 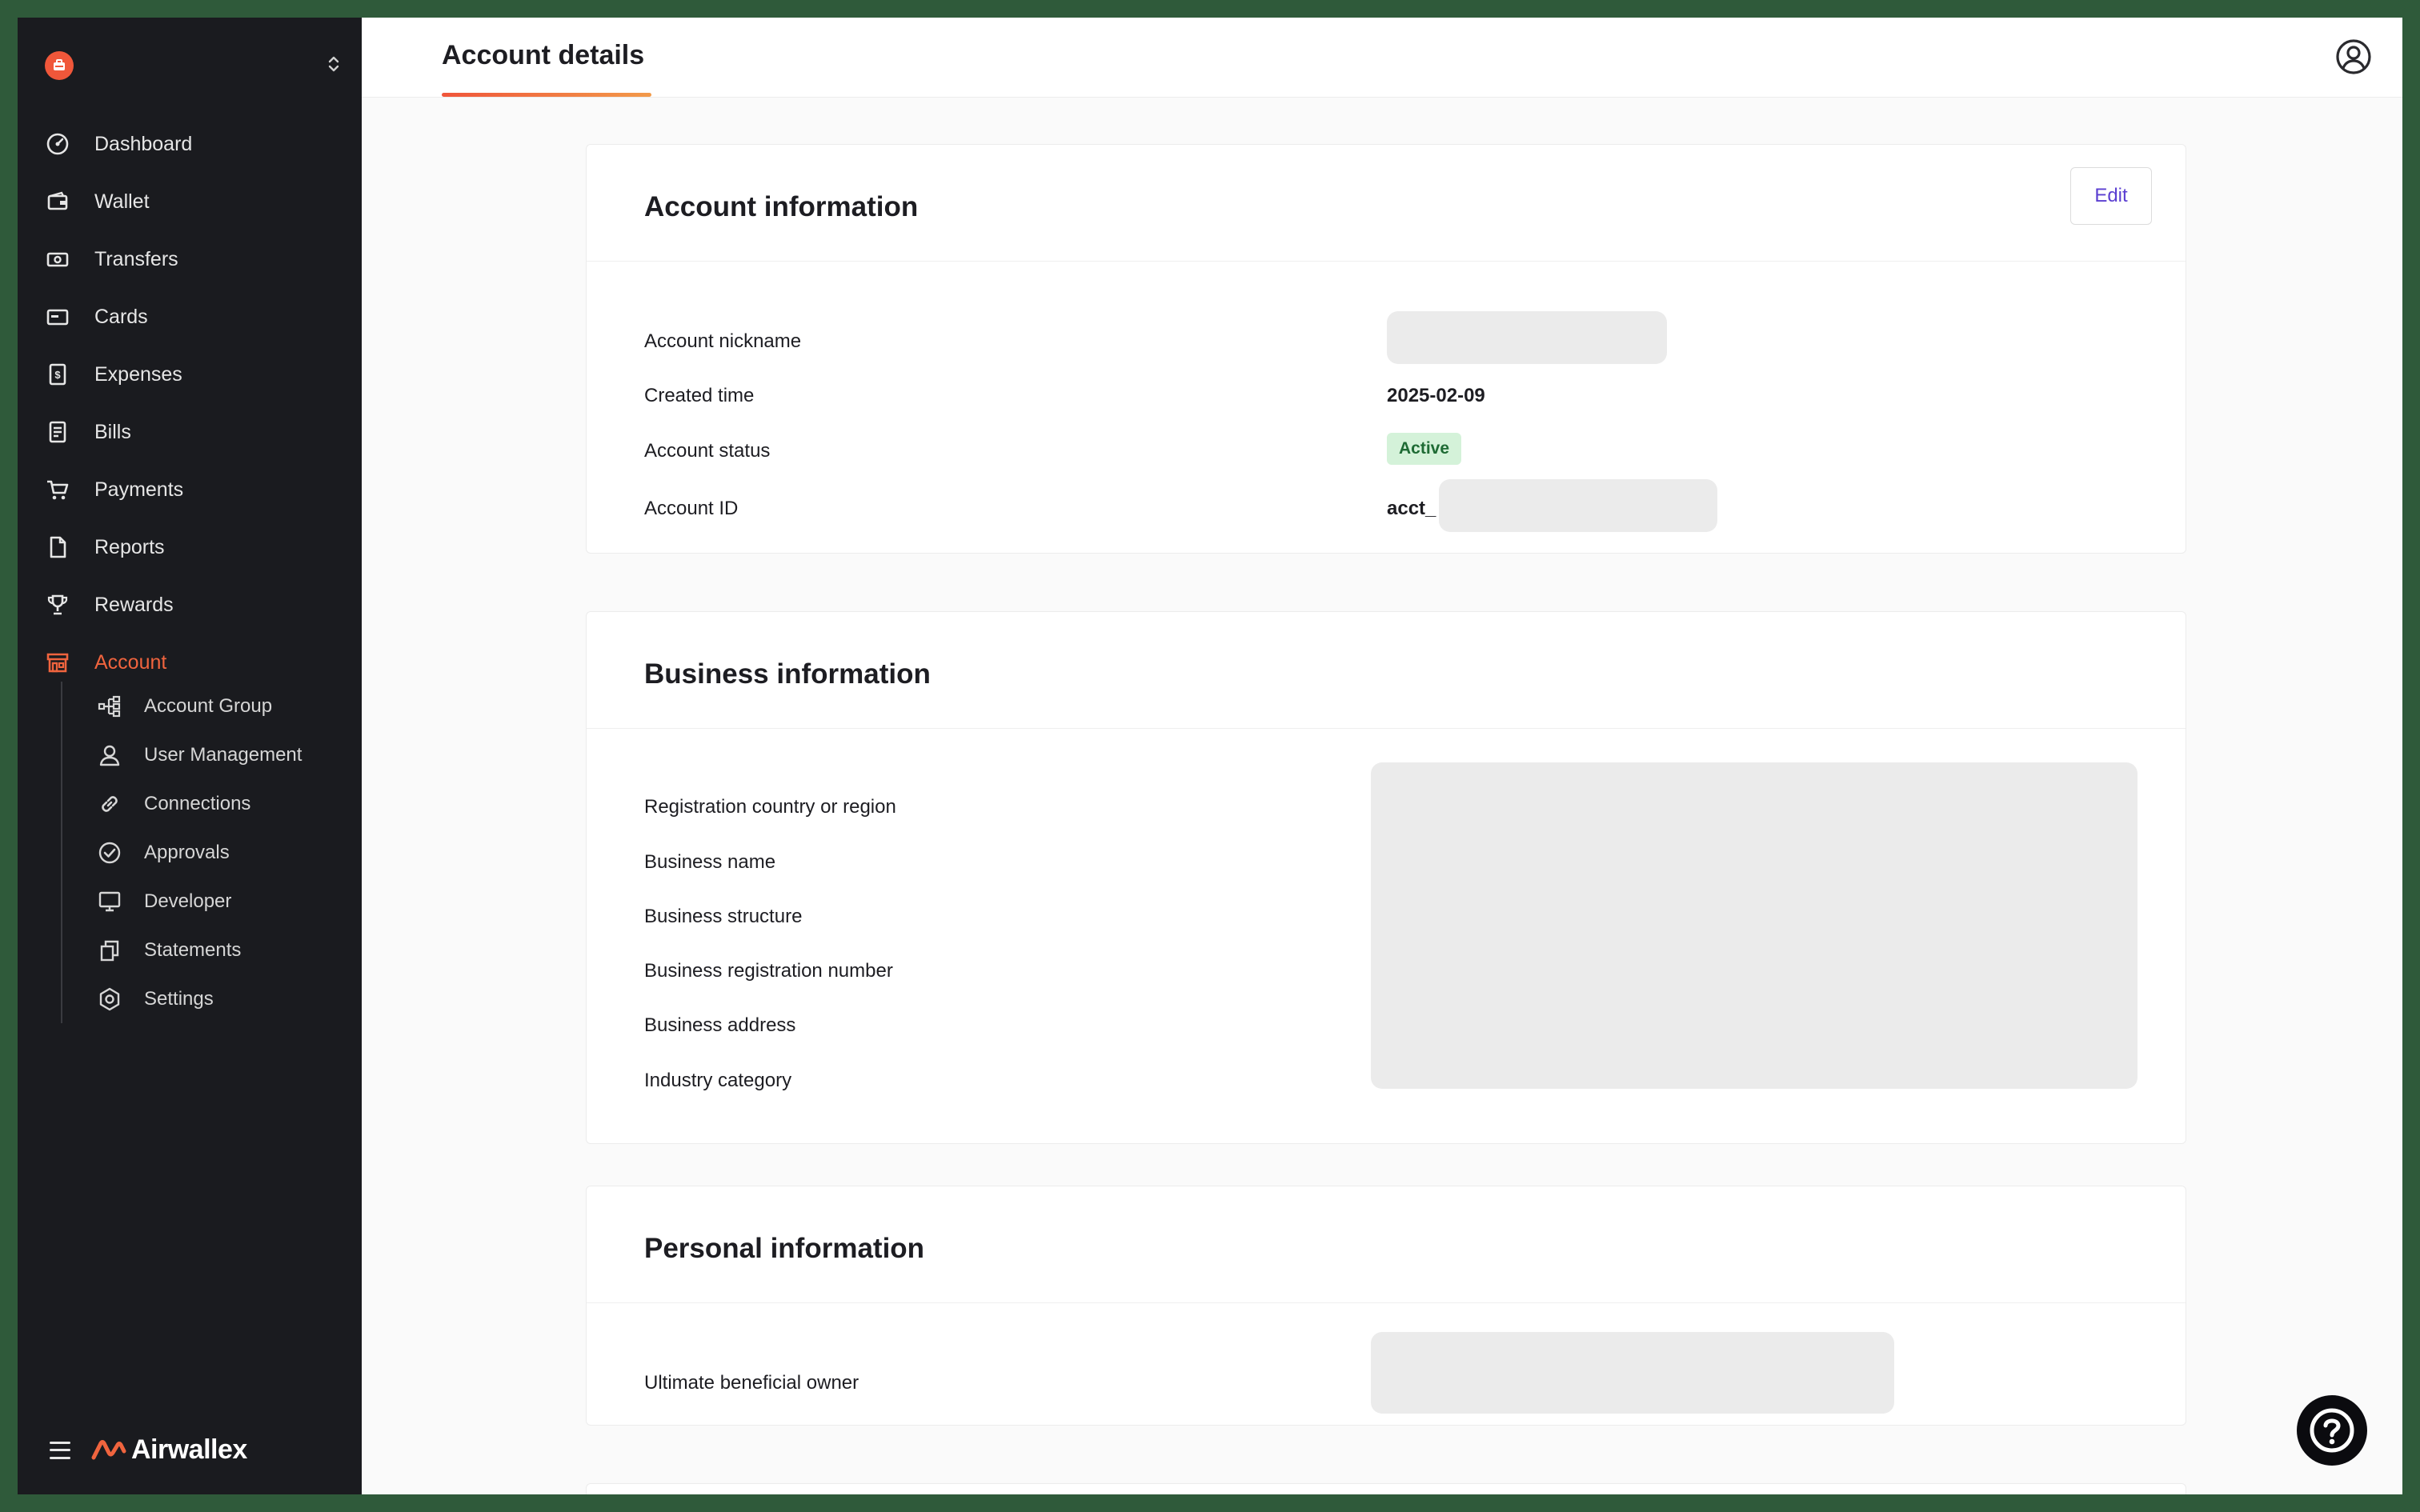 What do you see at coordinates (1386, 203) in the screenshot?
I see `card-header: Account information Edit` at bounding box center [1386, 203].